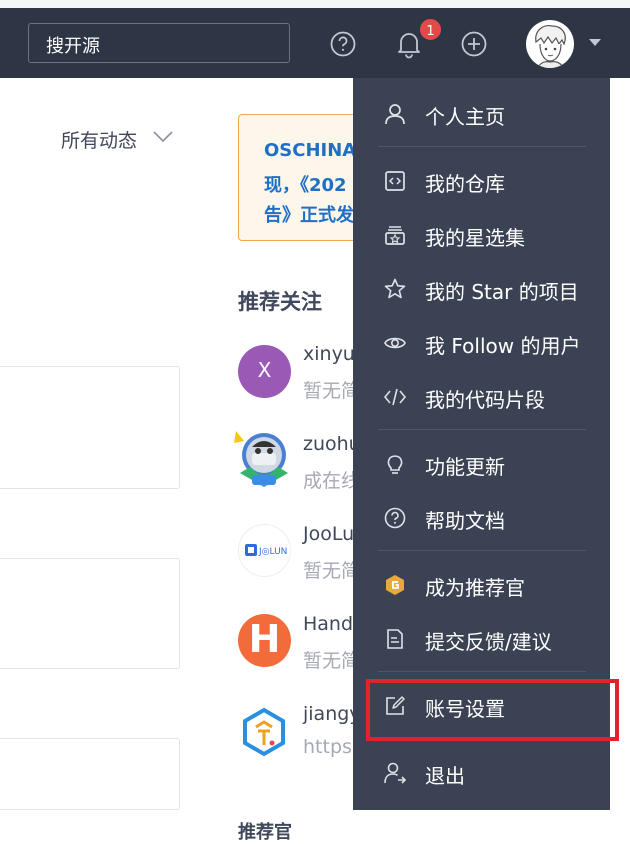 The image size is (630, 844). Describe the element at coordinates (481, 773) in the screenshot. I see `menu-item-logout: 退出` at that location.